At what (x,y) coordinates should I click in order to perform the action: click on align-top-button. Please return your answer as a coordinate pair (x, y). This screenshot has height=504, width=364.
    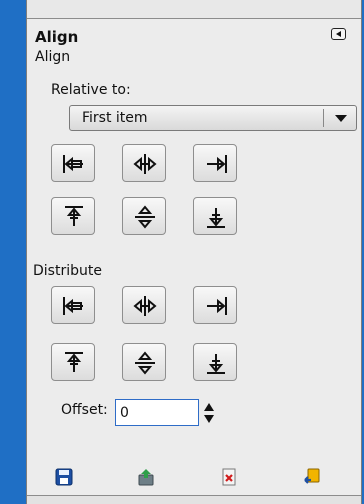
    Looking at the image, I should click on (73, 216).